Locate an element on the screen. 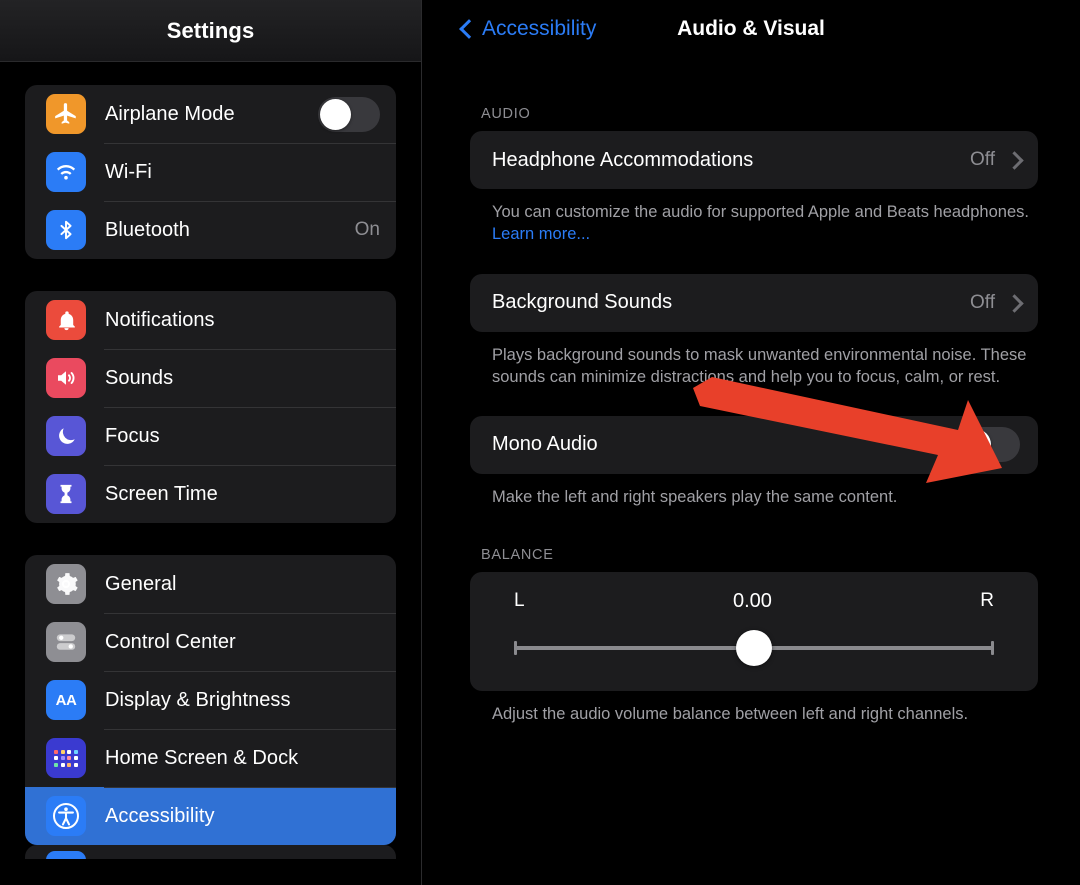 The image size is (1080, 885). accessibility-icon is located at coordinates (66, 816).